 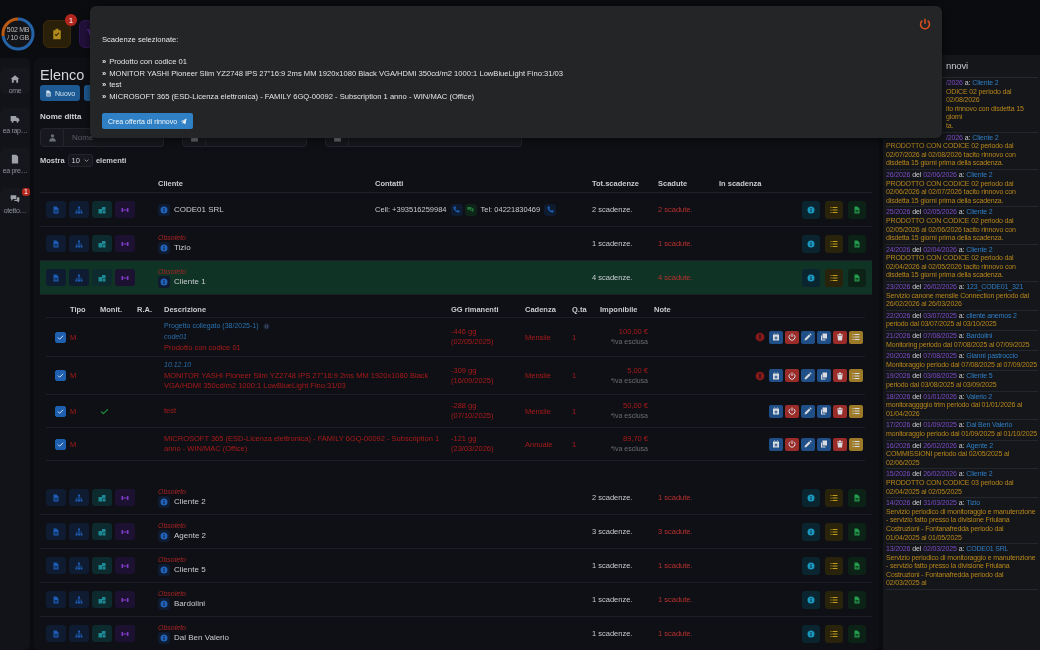 I want to click on power-button, so click(x=925, y=24).